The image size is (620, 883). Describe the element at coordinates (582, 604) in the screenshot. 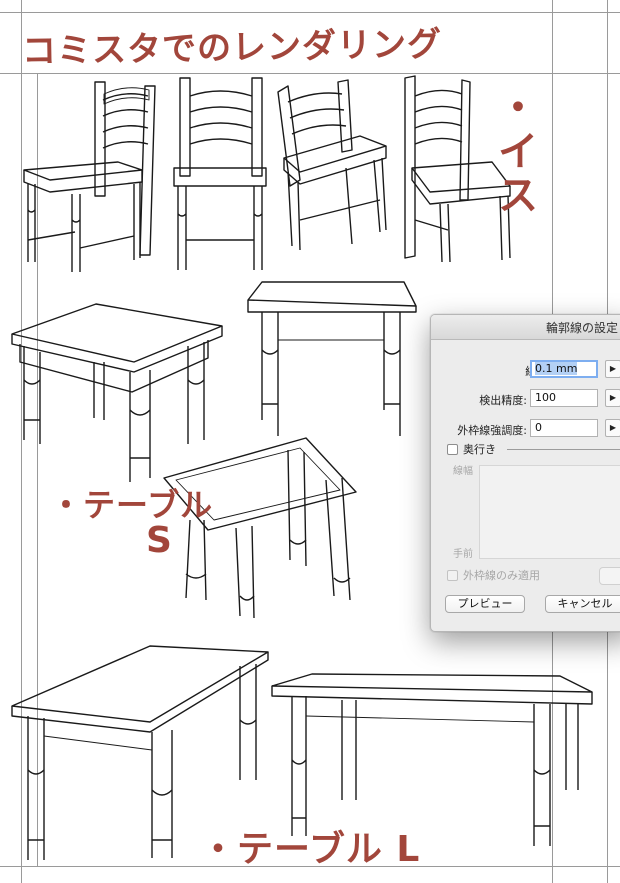

I see `cancel-button: キャンセル` at that location.